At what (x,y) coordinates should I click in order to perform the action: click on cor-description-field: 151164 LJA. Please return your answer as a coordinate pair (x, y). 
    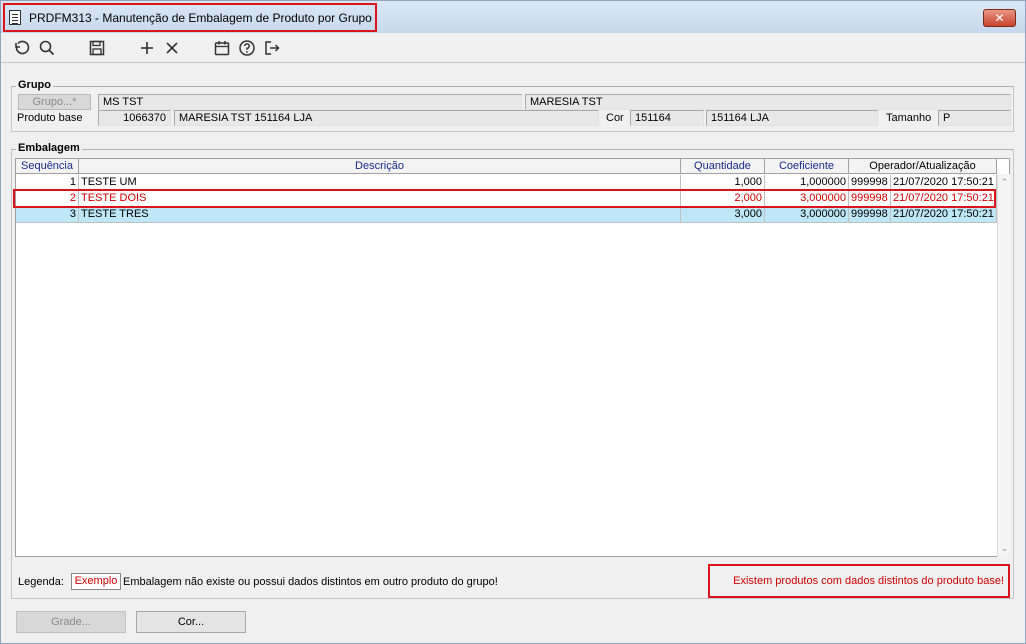
    Looking at the image, I should click on (792, 118).